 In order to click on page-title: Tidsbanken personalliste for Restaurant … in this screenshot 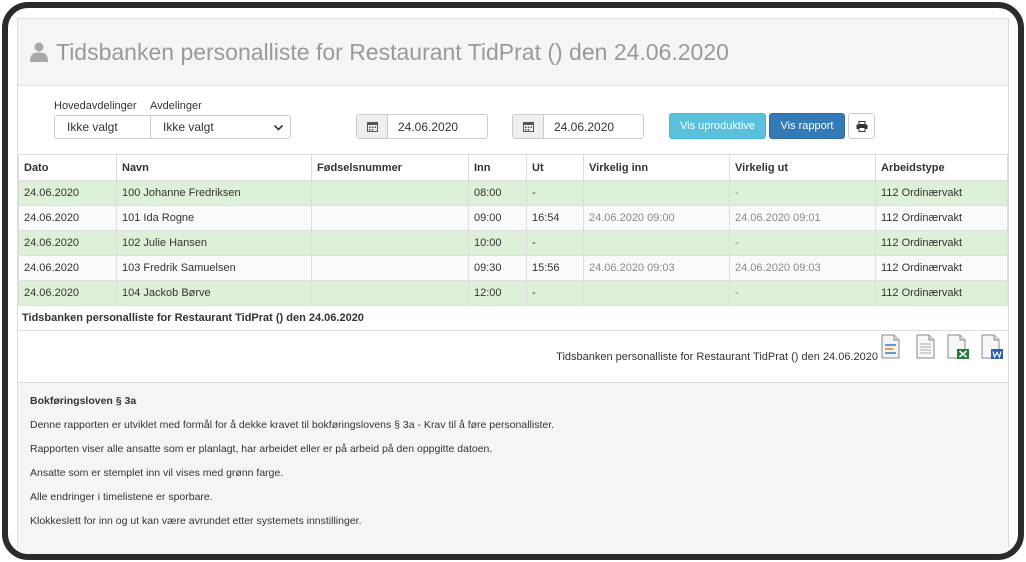, I will do `click(392, 51)`.